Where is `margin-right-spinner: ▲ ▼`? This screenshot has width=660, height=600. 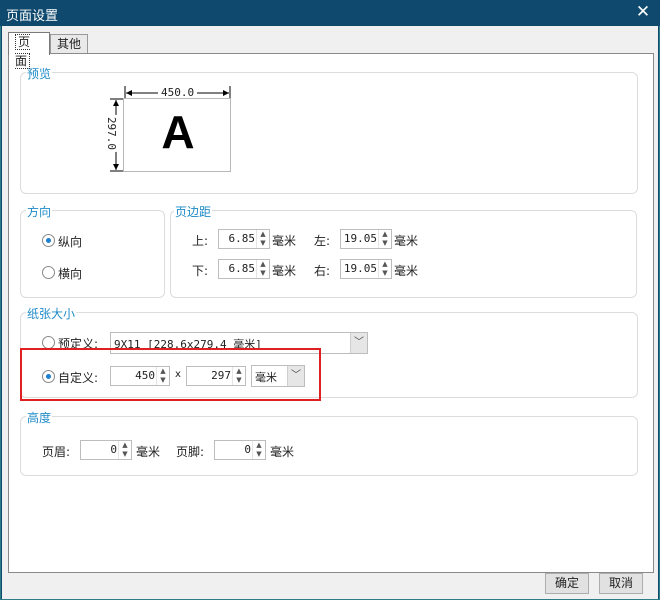 margin-right-spinner: ▲ ▼ is located at coordinates (384, 269).